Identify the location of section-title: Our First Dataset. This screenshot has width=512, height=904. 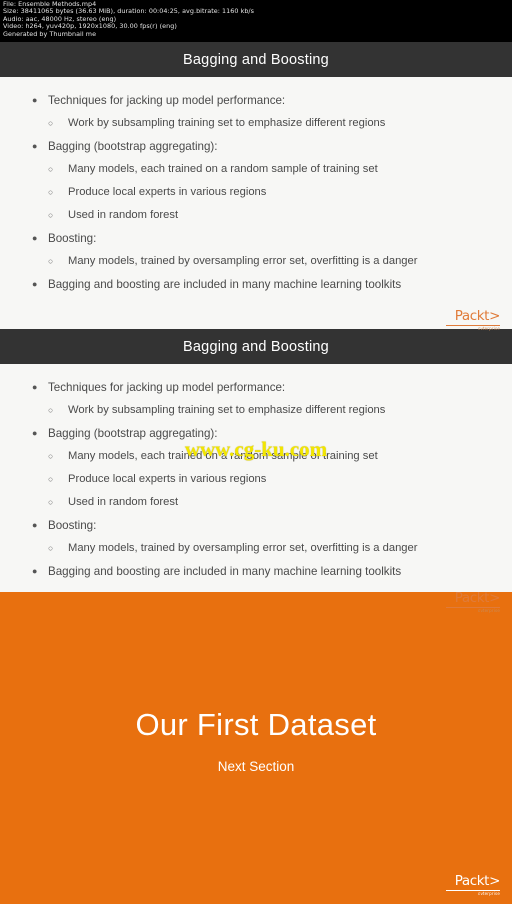
(256, 724).